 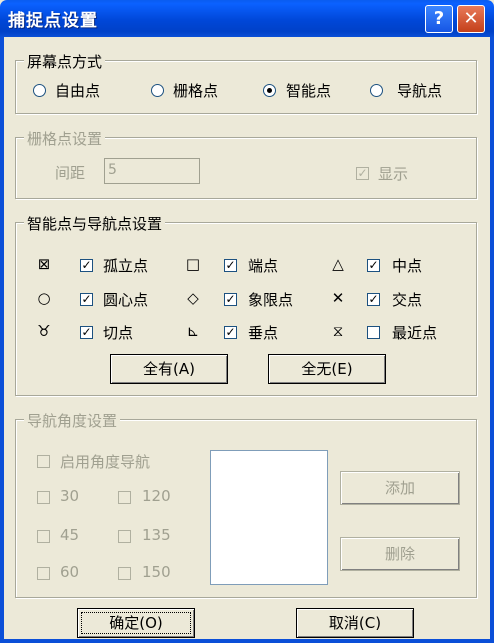 I want to click on angle-list, so click(x=269, y=517).